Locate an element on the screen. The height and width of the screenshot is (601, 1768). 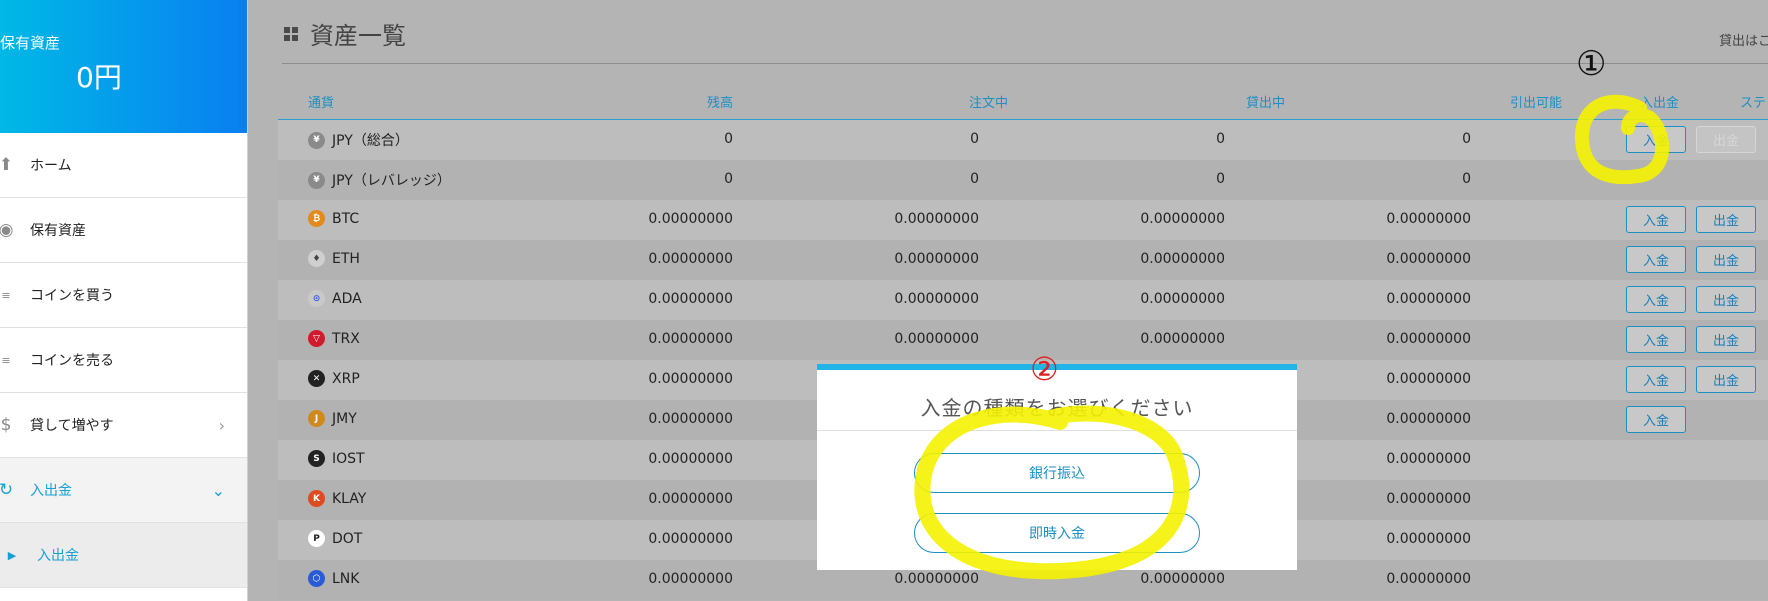
coin-name: KLAY is located at coordinates (349, 498).